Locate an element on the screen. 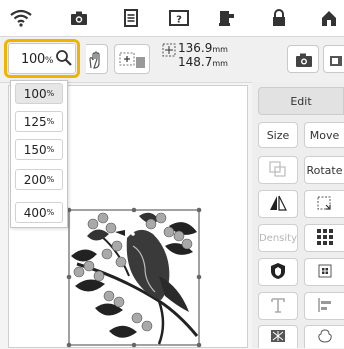  flip-button is located at coordinates (278, 204).